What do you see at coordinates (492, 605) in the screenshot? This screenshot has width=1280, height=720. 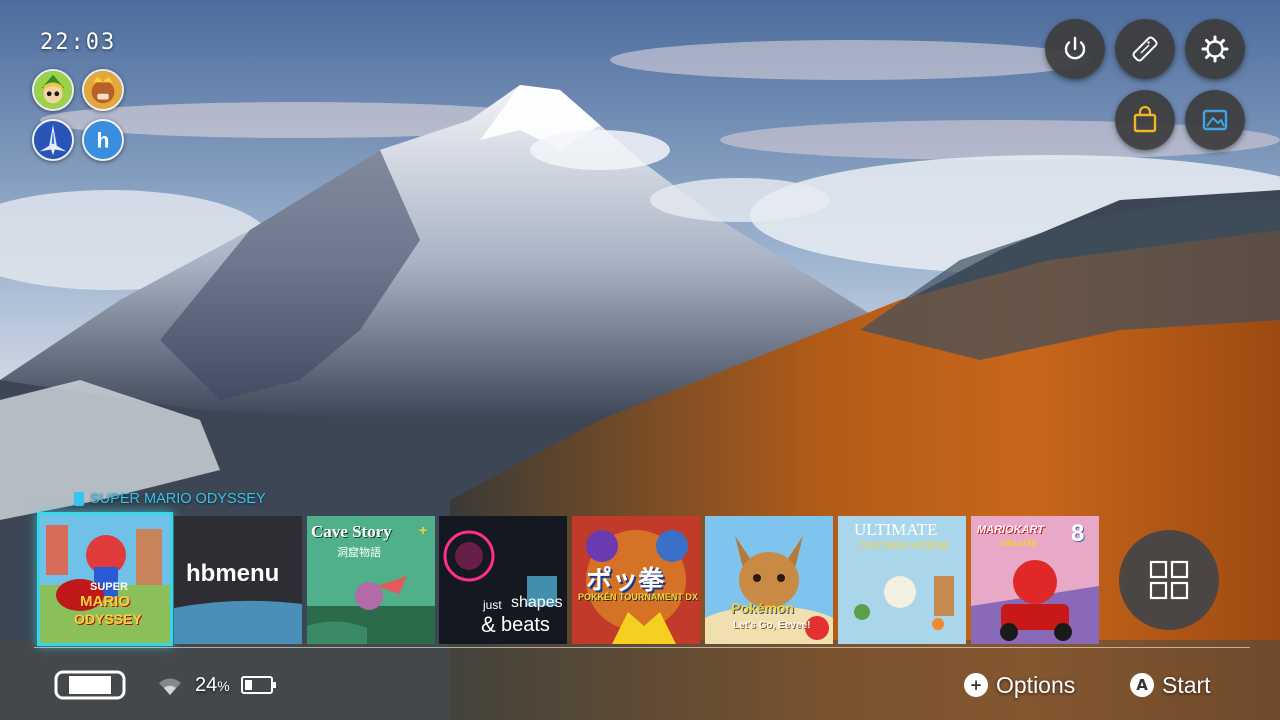 I see `jsb-logo-just: just` at bounding box center [492, 605].